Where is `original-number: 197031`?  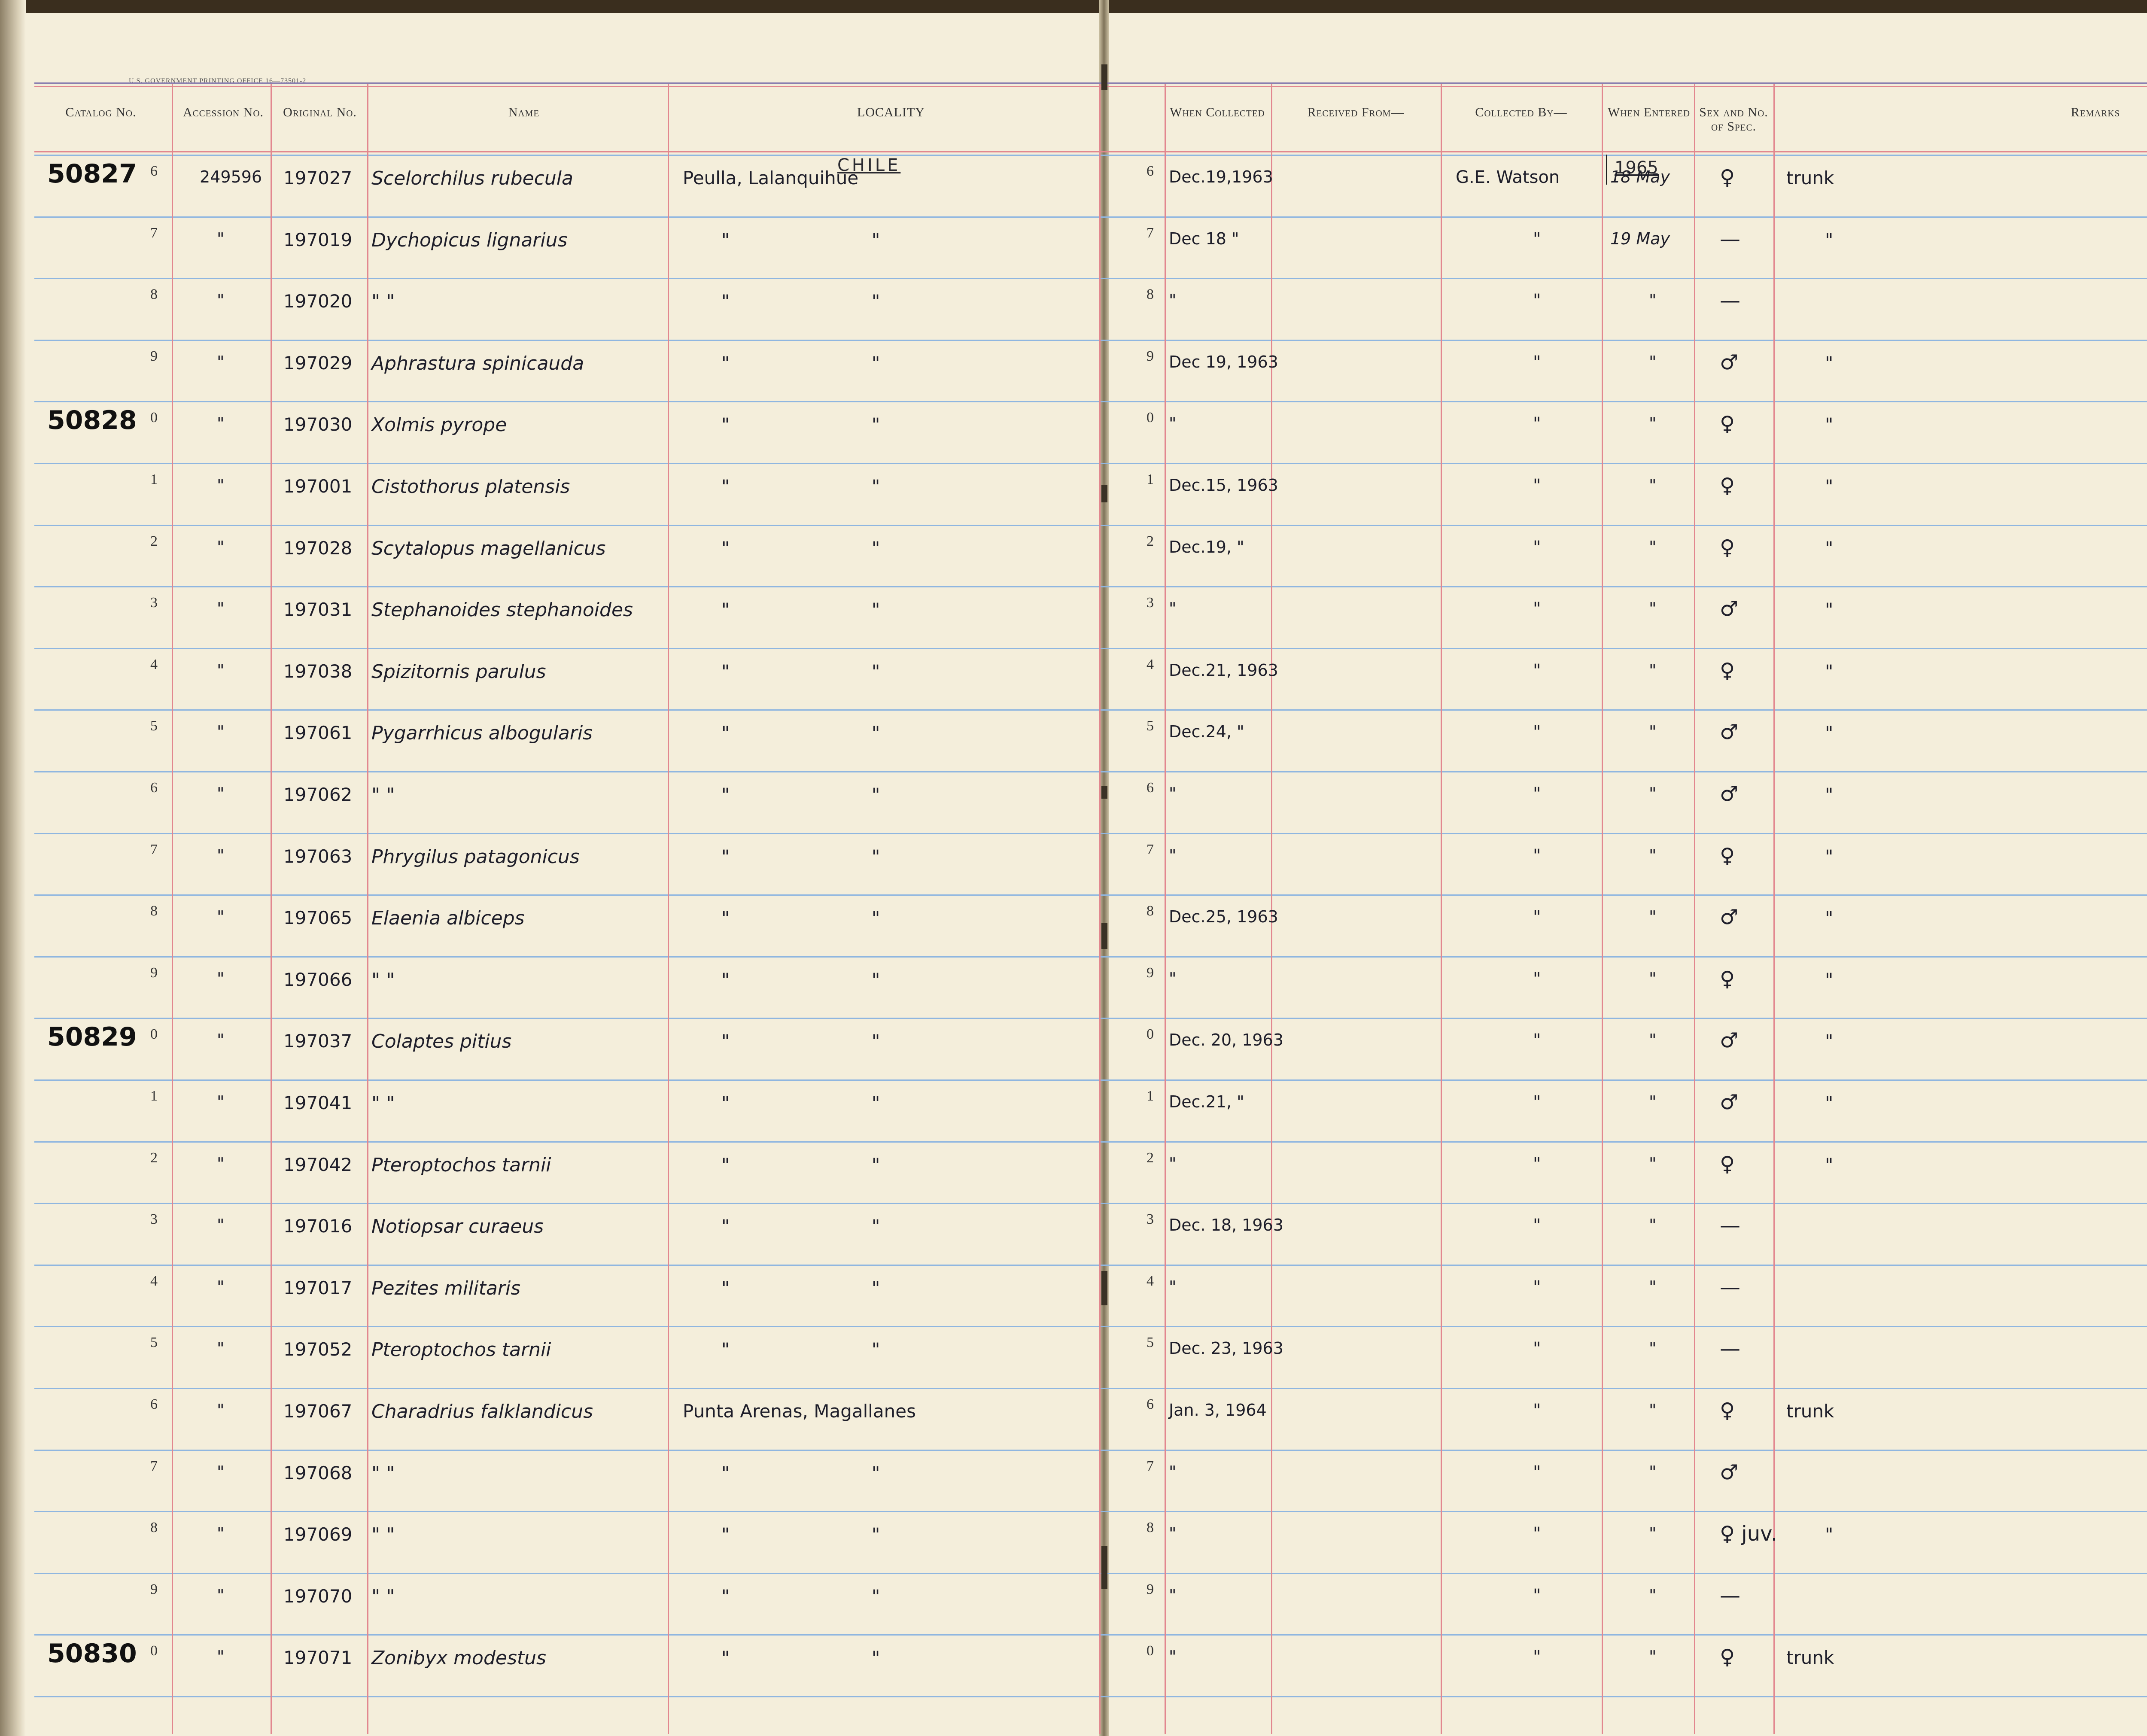
original-number: 197031 is located at coordinates (318, 609).